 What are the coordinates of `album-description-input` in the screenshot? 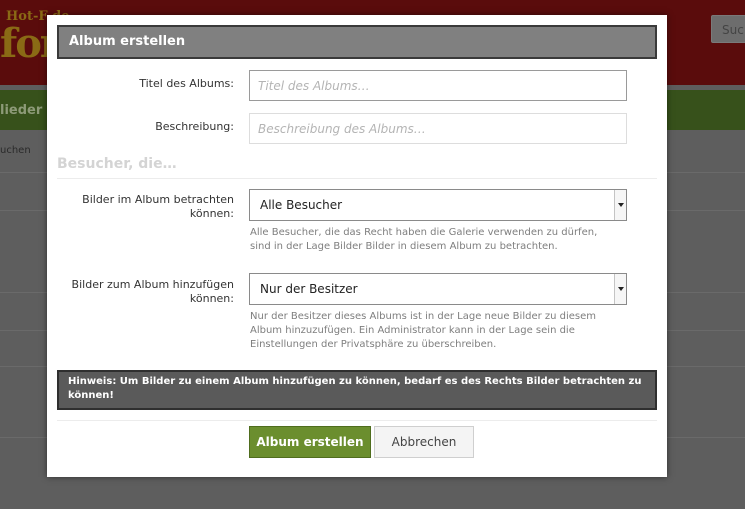 It's located at (438, 128).